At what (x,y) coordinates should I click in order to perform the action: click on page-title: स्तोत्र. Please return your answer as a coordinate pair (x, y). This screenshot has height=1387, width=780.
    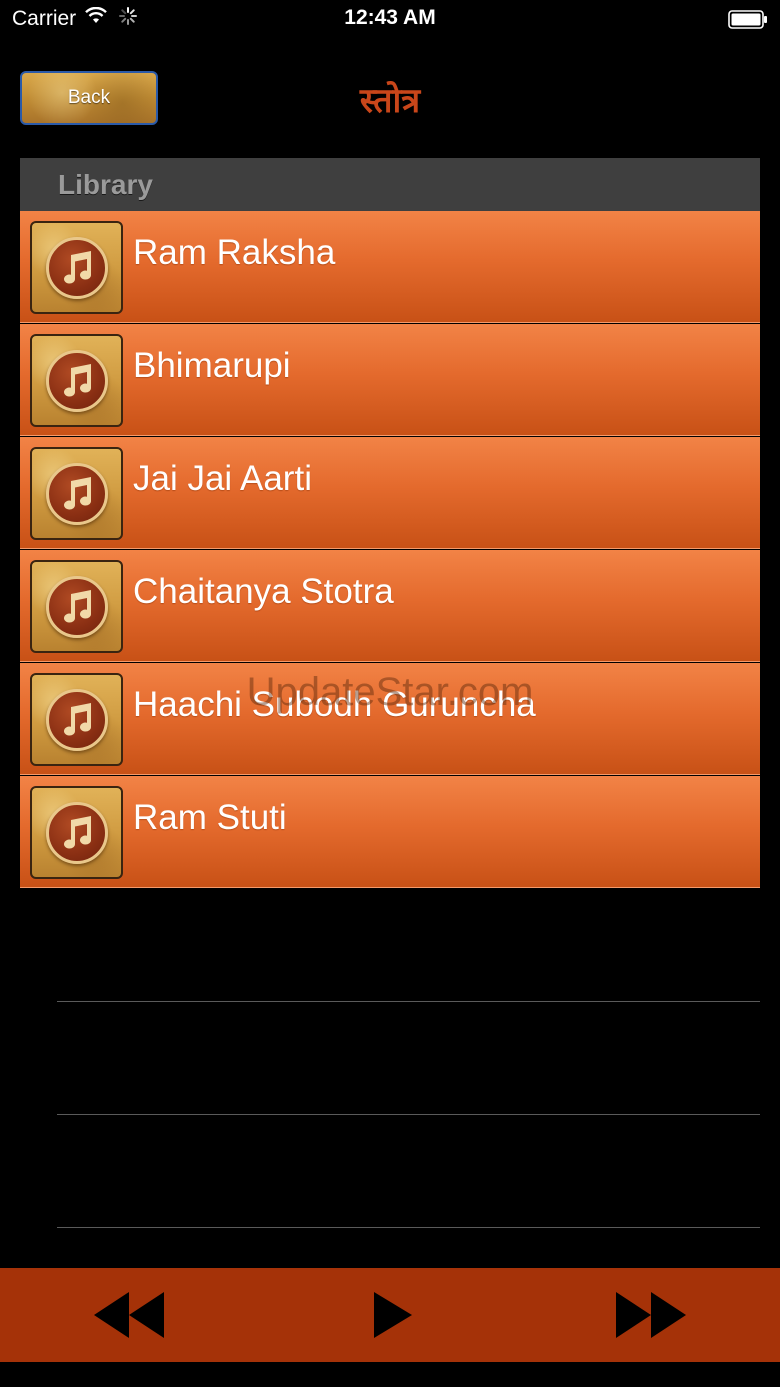
    Looking at the image, I should click on (390, 101).